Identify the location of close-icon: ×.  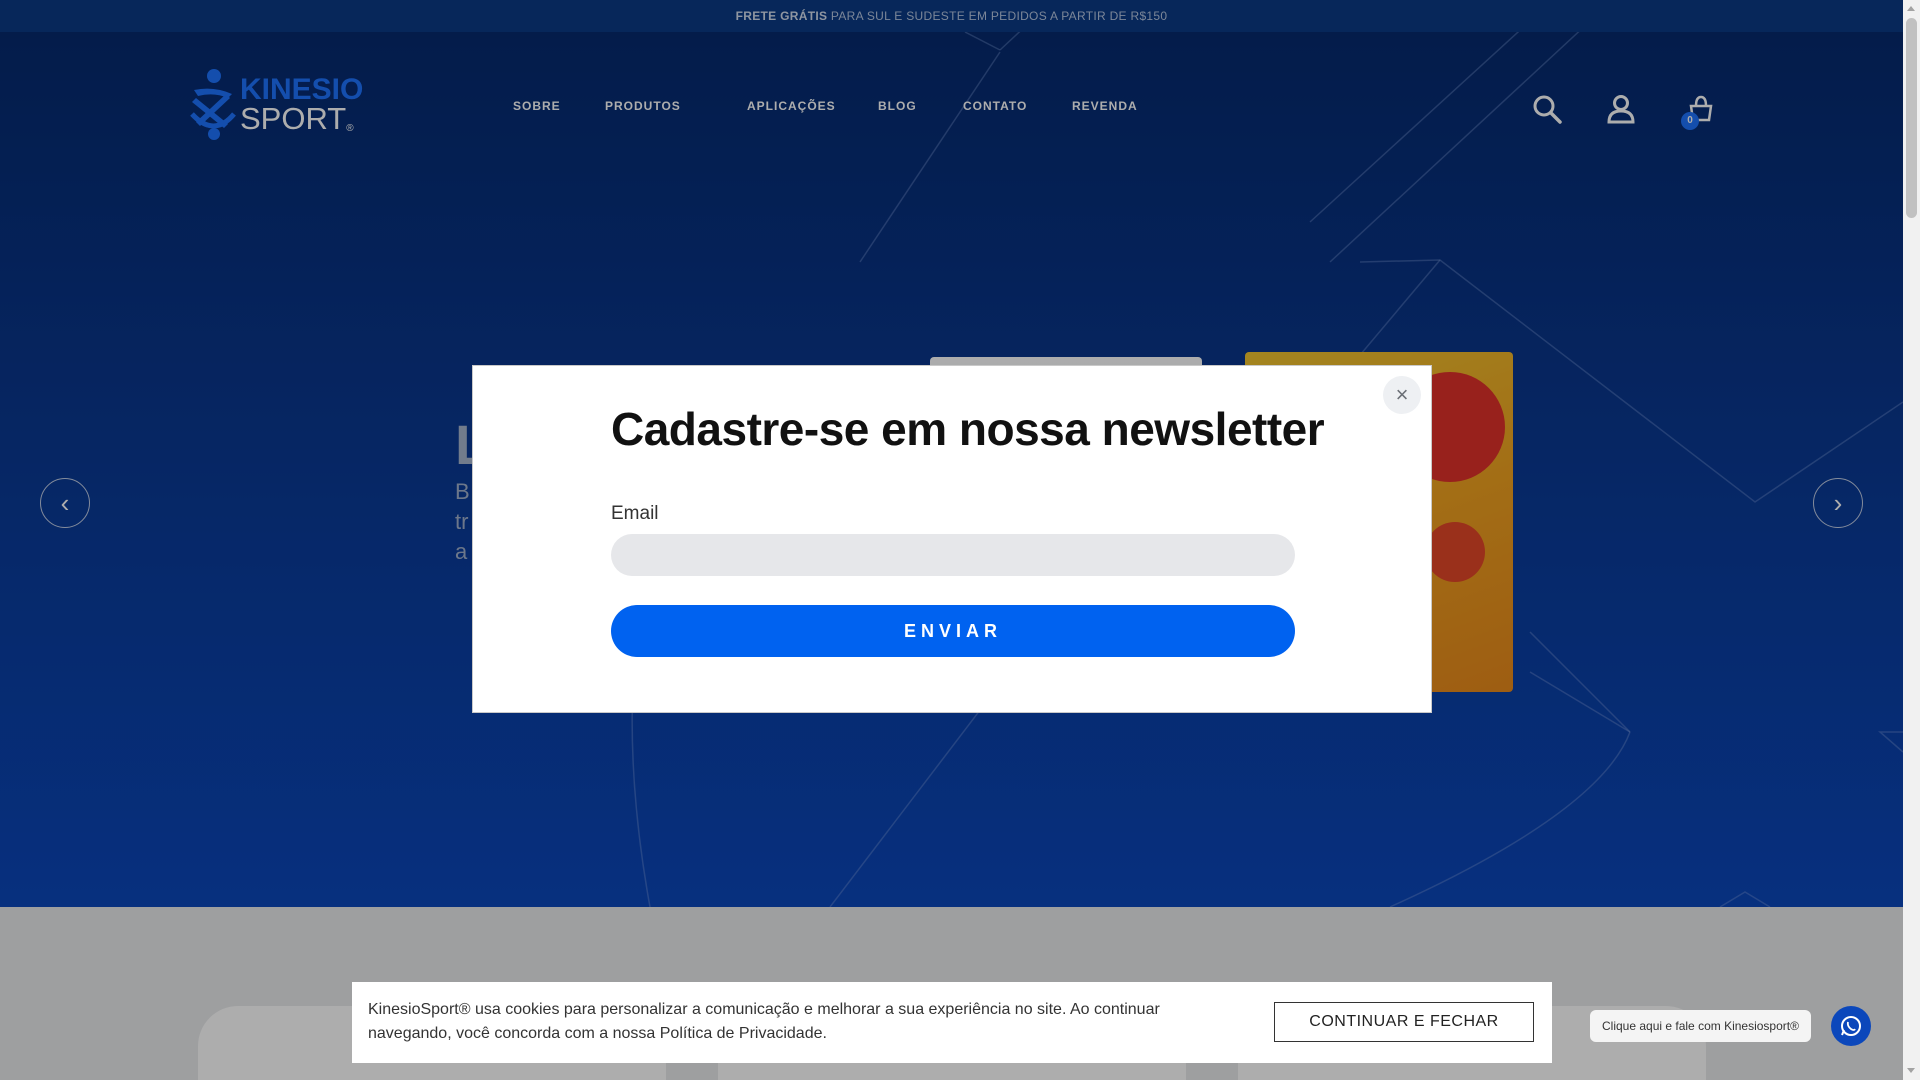
(1402, 395).